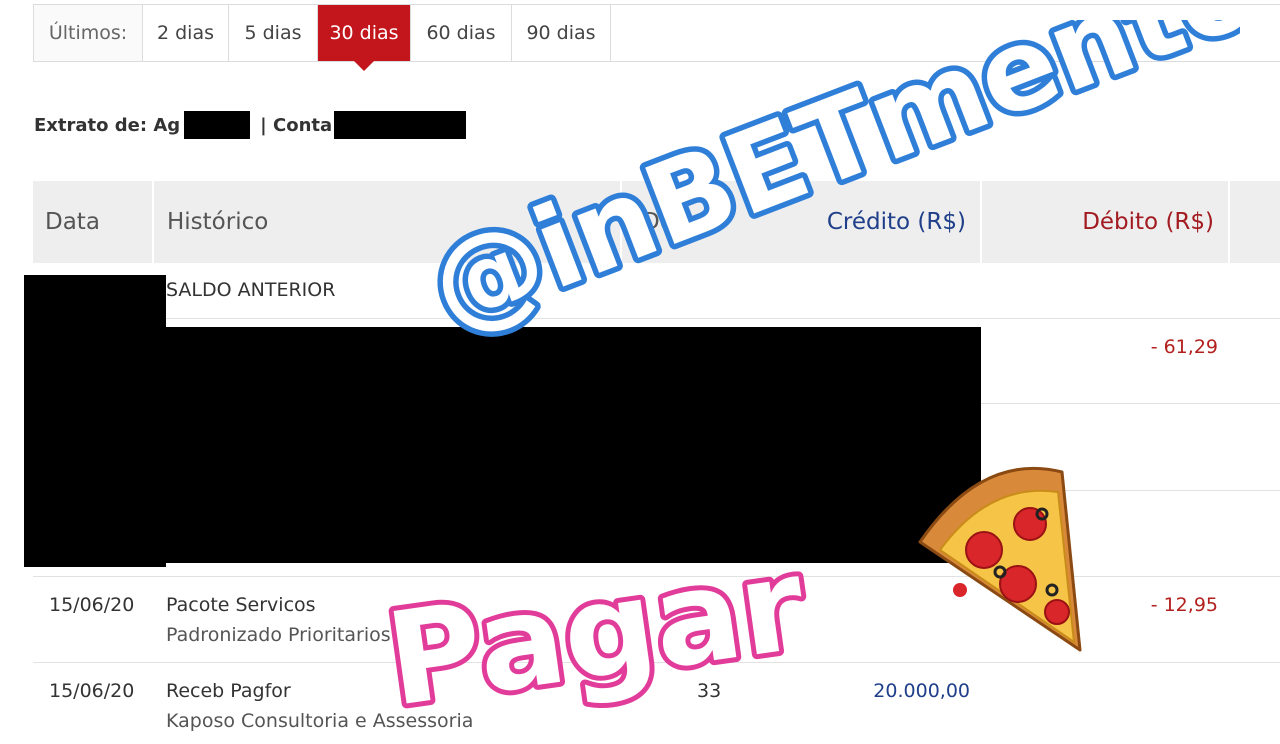  I want to click on row-history-detail: Kaposo Consultoria e Assessoria, so click(320, 721).